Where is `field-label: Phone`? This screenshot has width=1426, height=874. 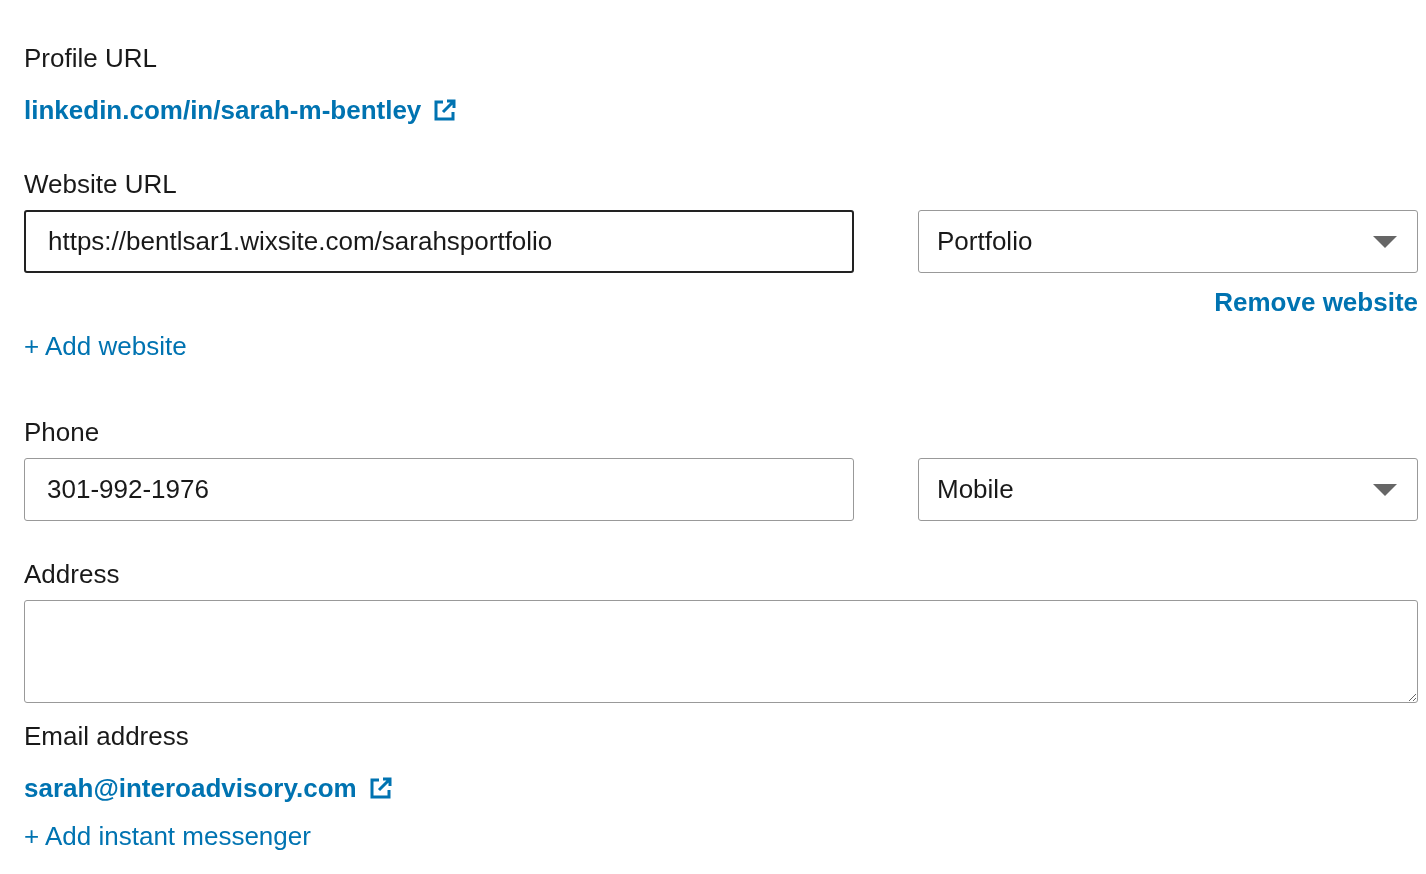 field-label: Phone is located at coordinates (62, 432).